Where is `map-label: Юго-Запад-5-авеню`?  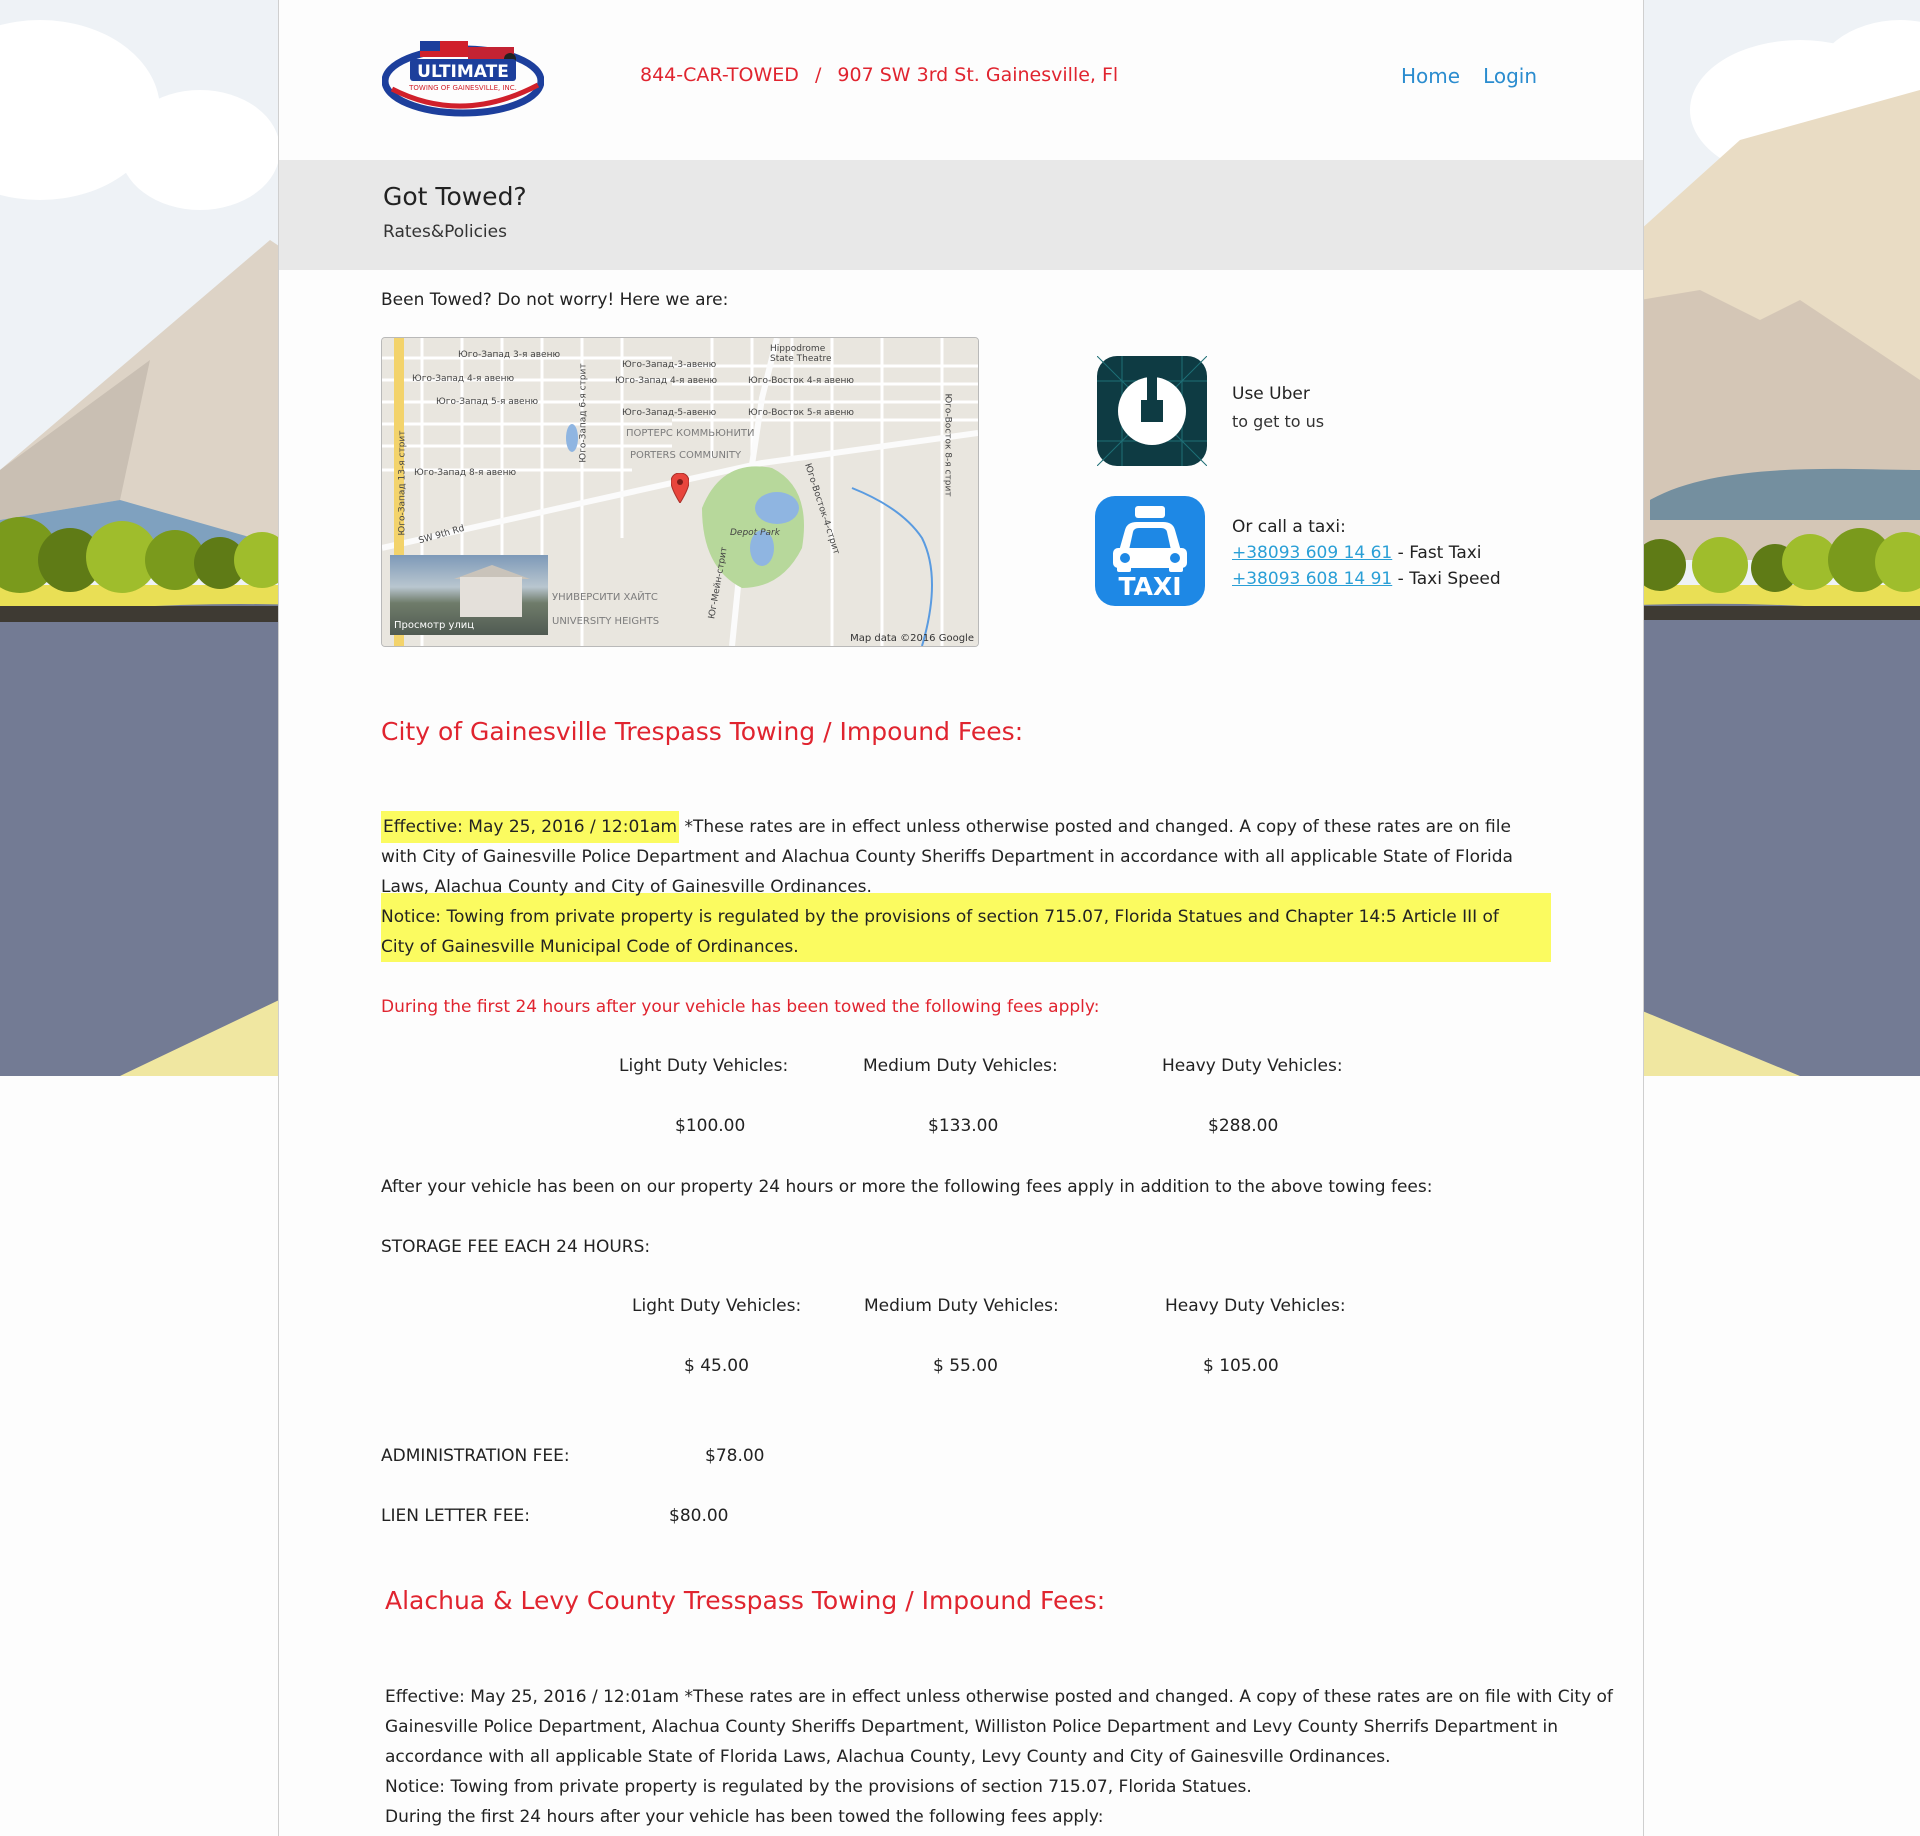
map-label: Юго-Запад-5-авеню is located at coordinates (669, 413).